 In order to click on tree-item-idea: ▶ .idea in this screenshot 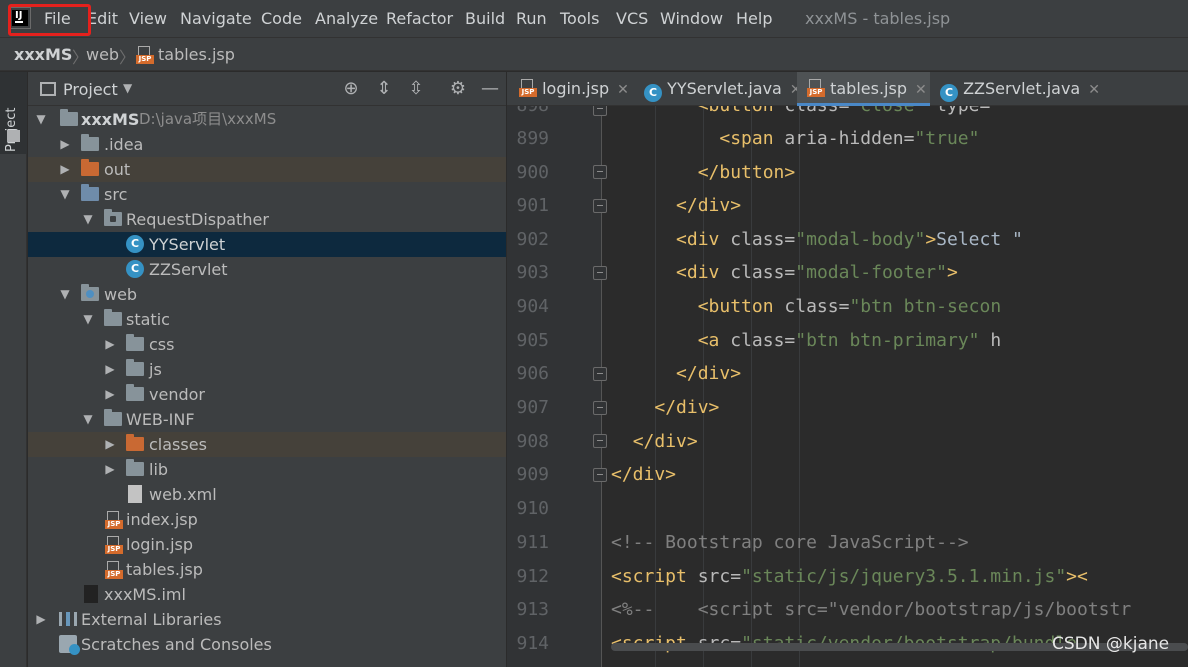, I will do `click(267, 144)`.